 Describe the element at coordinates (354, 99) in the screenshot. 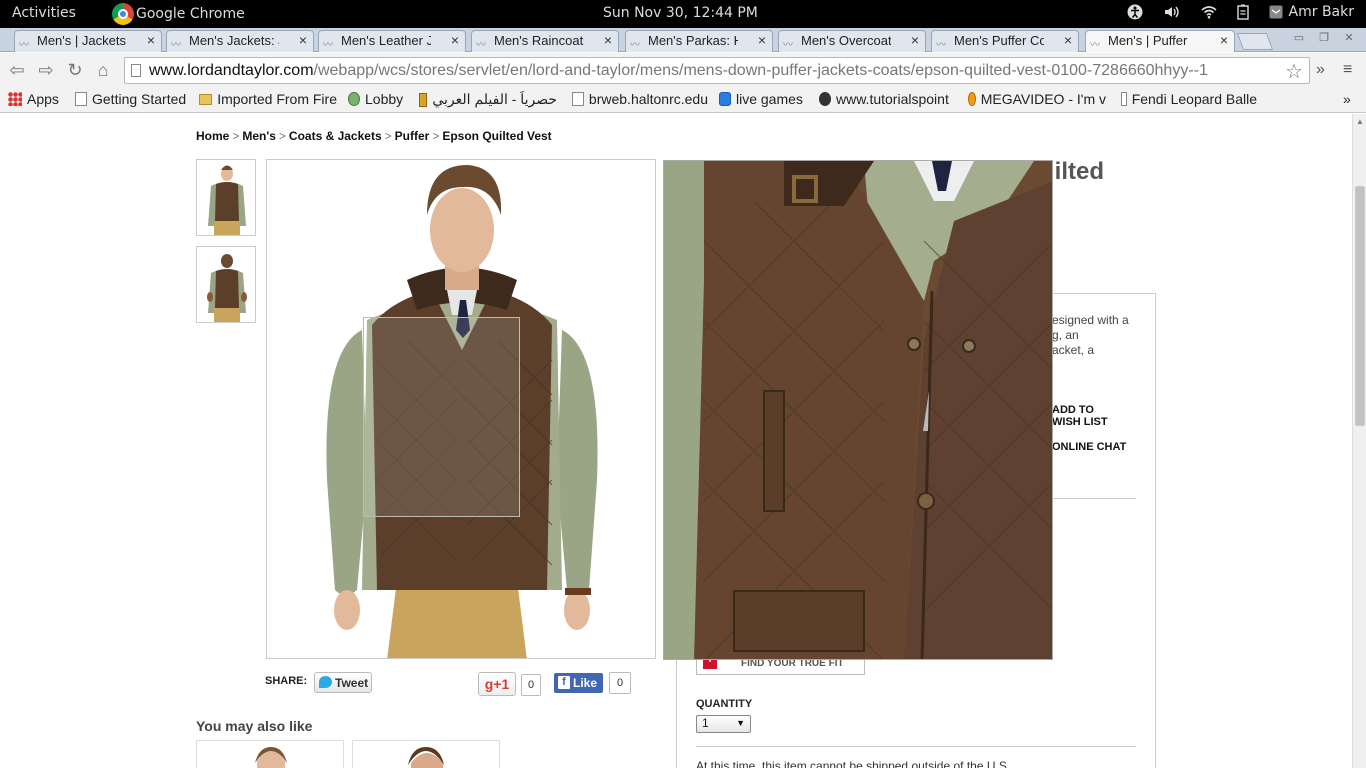

I see `lobby-icon` at that location.